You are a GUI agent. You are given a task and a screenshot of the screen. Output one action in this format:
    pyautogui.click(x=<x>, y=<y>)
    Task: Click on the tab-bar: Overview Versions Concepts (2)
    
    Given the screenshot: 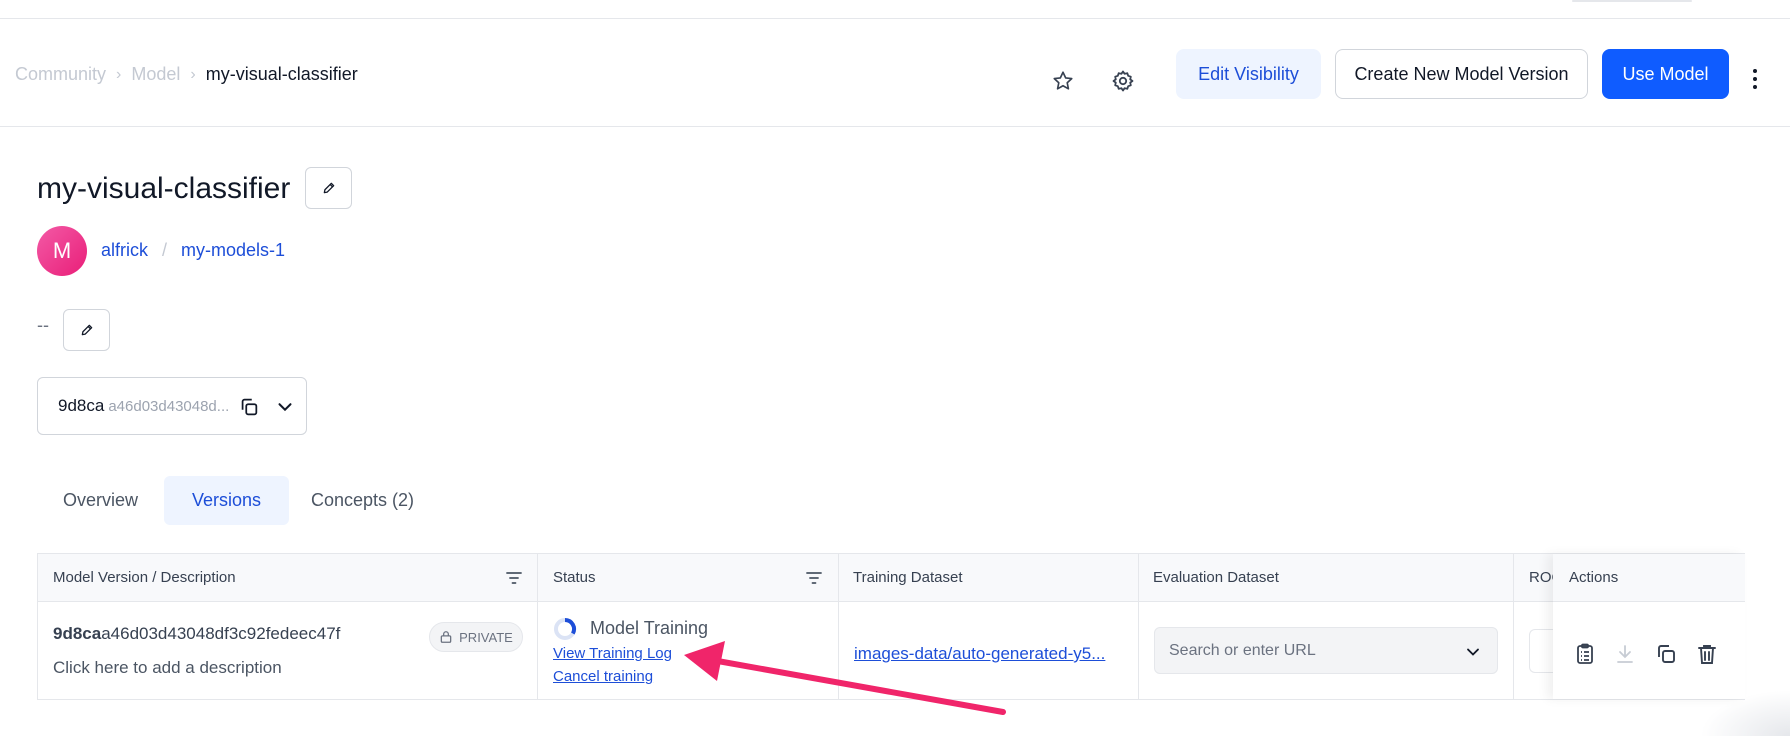 What is the action you would take?
    pyautogui.click(x=236, y=500)
    